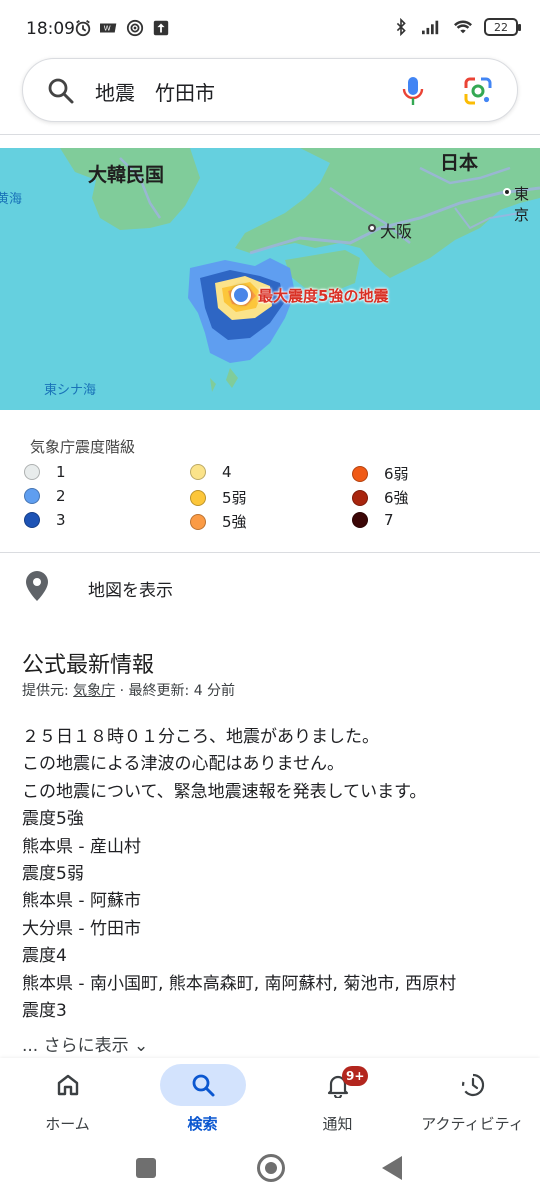  What do you see at coordinates (234, 498) in the screenshot?
I see `legend-label: 5弱` at bounding box center [234, 498].